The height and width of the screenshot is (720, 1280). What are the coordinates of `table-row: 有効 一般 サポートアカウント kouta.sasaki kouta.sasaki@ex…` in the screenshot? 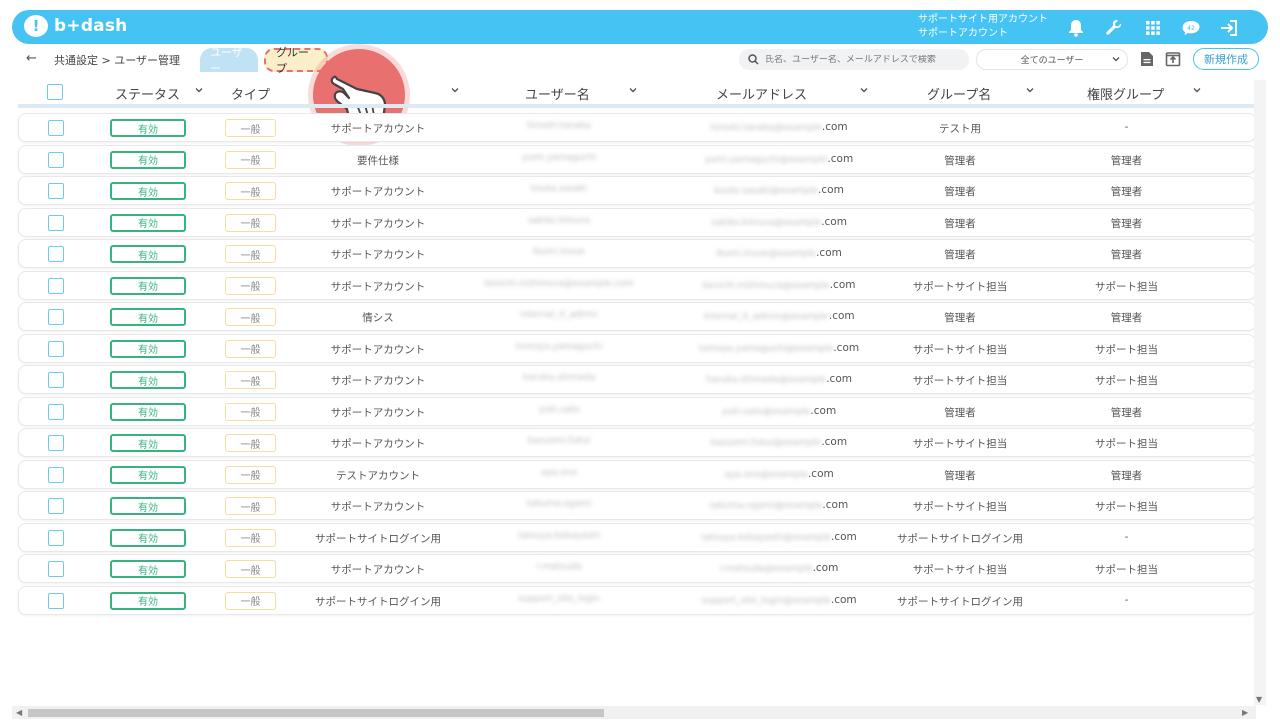 It's located at (637, 190).